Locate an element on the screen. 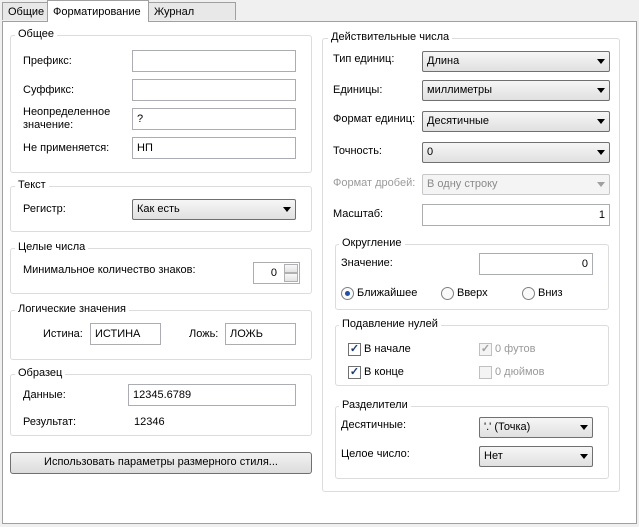 The width and height of the screenshot is (639, 527). rounding-value-input: 0 is located at coordinates (536, 264).